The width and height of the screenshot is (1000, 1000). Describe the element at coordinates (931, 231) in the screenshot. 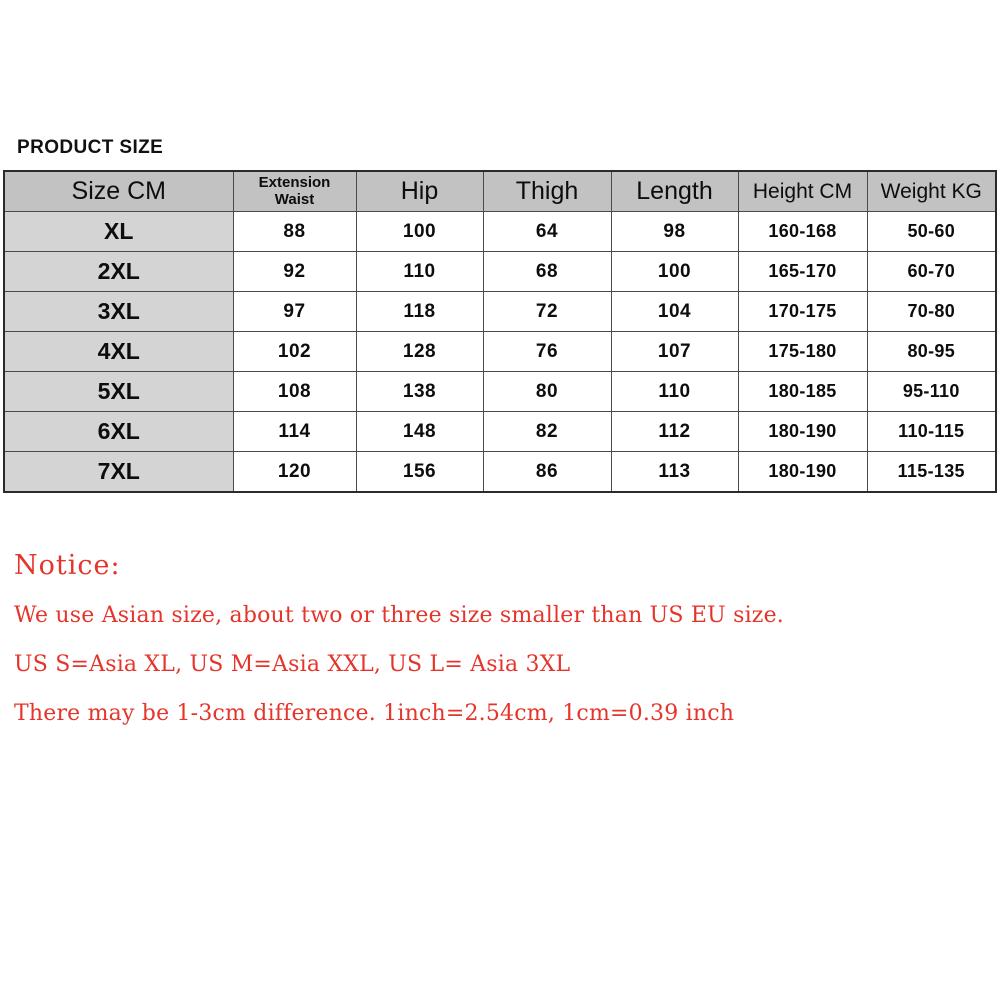

I see `cell-weight-kg: 50-60` at that location.